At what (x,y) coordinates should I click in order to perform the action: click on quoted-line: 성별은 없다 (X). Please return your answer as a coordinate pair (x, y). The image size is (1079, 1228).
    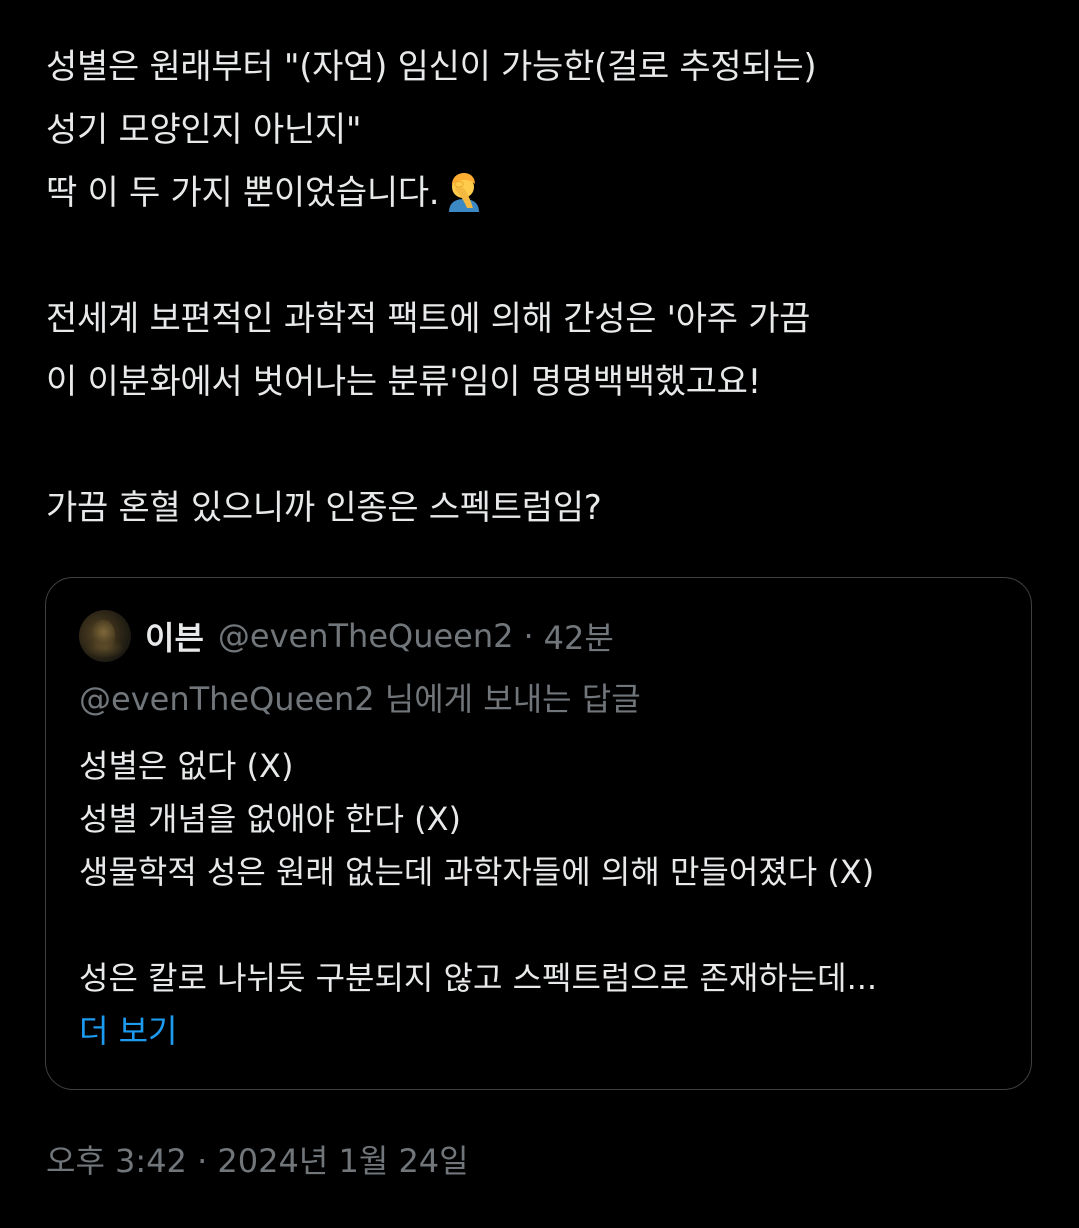
    Looking at the image, I should click on (186, 766).